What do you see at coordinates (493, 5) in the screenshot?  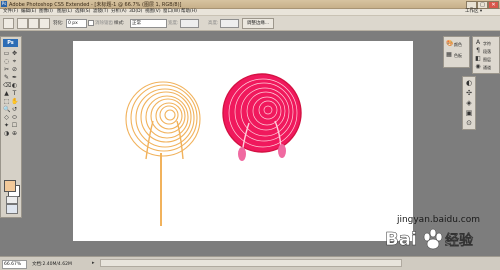 I see `close-button: ✕` at bounding box center [493, 5].